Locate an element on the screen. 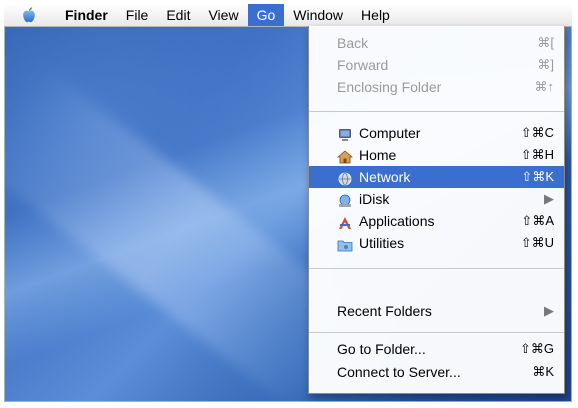  shortcut-label: ⇧⌘H is located at coordinates (537, 154).